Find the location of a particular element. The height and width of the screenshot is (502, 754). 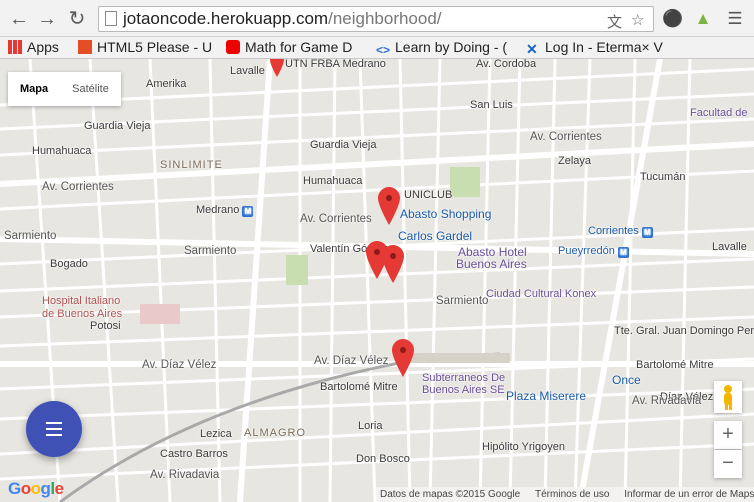

hospital-area is located at coordinates (160, 314).